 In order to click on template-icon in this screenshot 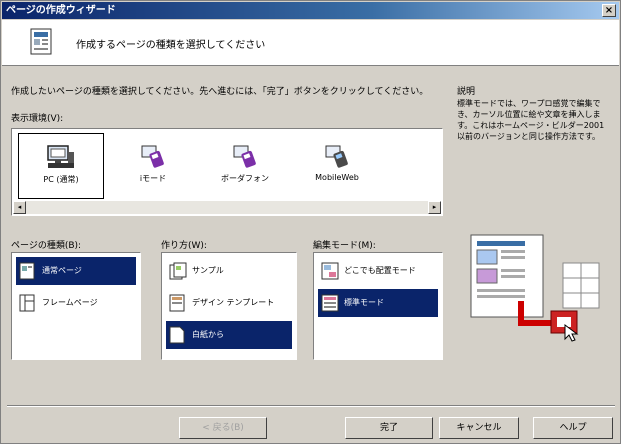, I will do `click(177, 303)`.